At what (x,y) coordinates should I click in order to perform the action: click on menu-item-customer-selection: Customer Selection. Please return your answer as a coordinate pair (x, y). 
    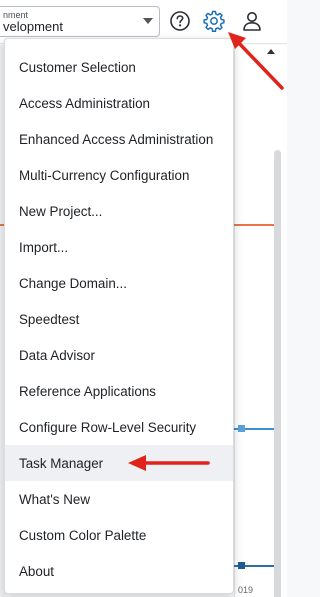
    Looking at the image, I should click on (119, 67).